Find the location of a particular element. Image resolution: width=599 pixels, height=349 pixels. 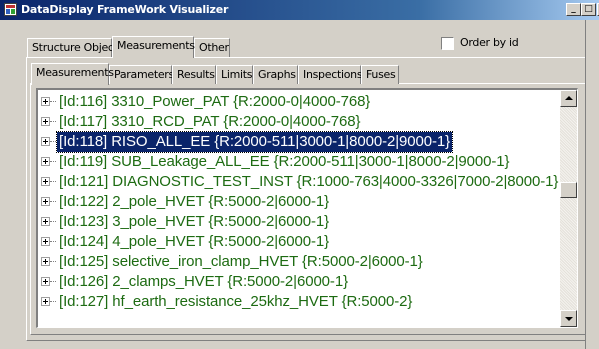

tree-item: [Id:126] 2_clamps_HVET {R:5000-2|6000-1} is located at coordinates (298, 282).